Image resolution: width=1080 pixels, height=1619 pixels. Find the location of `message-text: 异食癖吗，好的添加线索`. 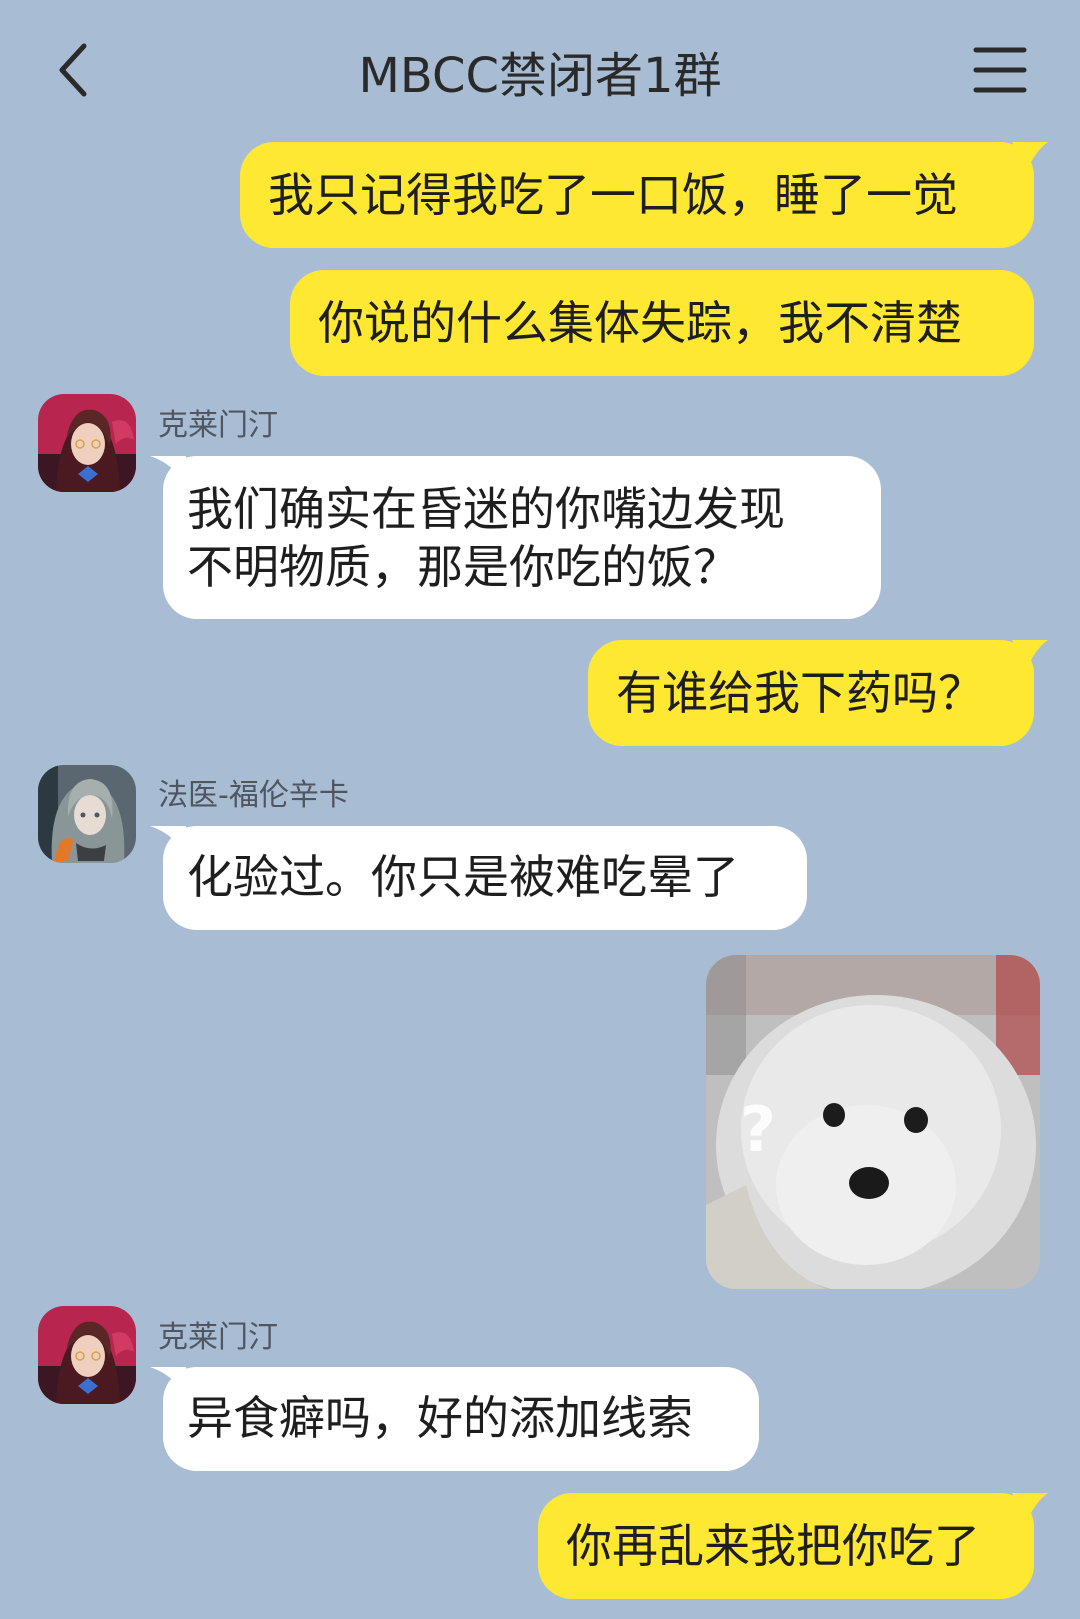

message-text: 异食癖吗，好的添加线索 is located at coordinates (440, 1418).